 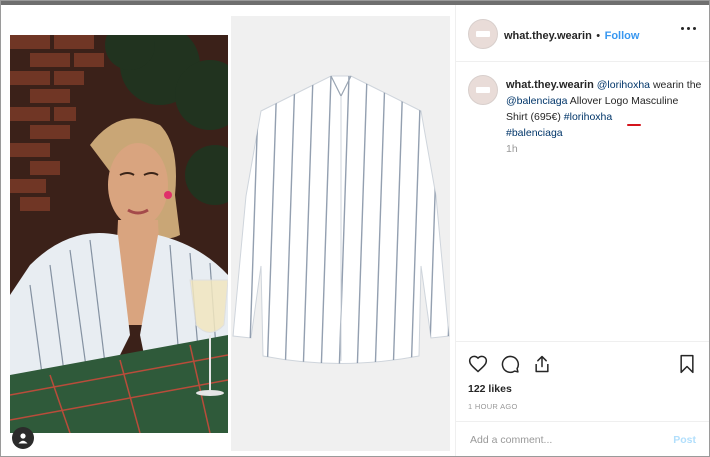 I want to click on post-comment-button: Post, so click(x=684, y=440).